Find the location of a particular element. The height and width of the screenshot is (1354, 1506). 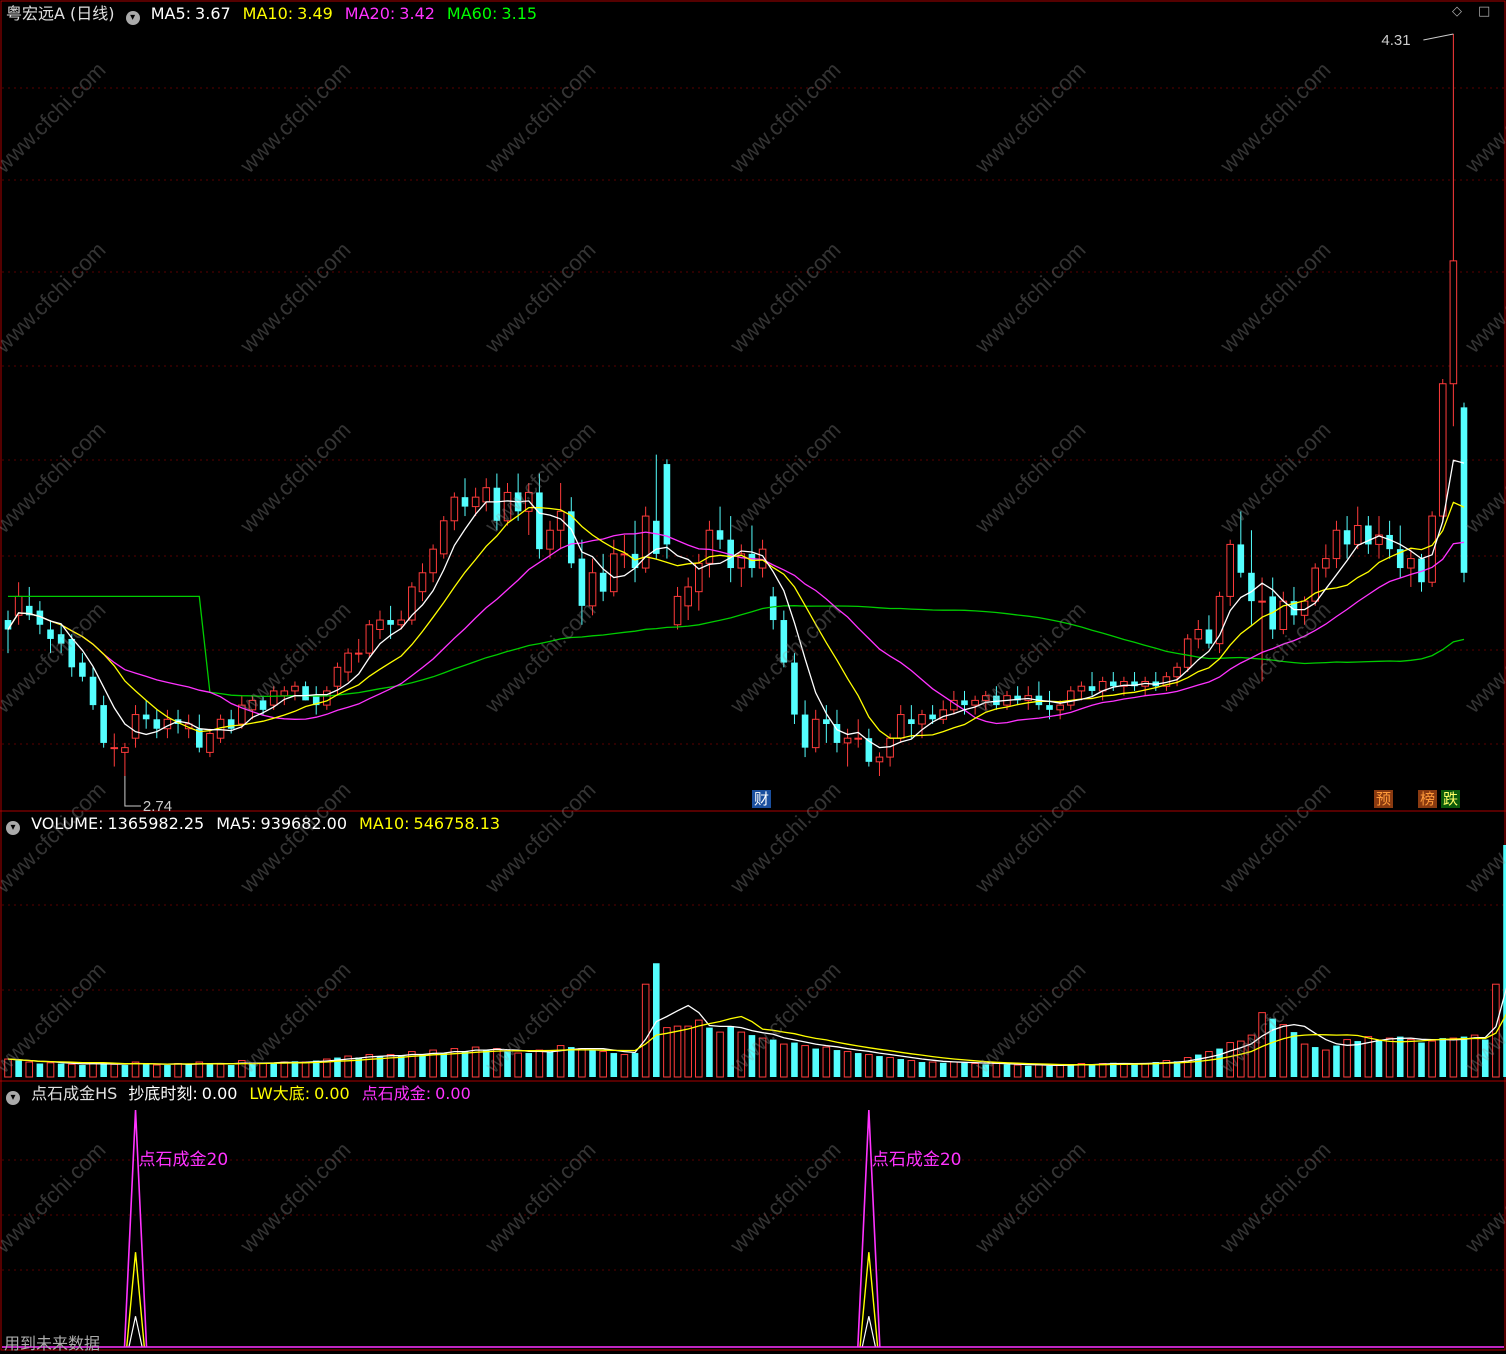

indicator-legend-label: 抄底时刻: is located at coordinates (163, 1093).